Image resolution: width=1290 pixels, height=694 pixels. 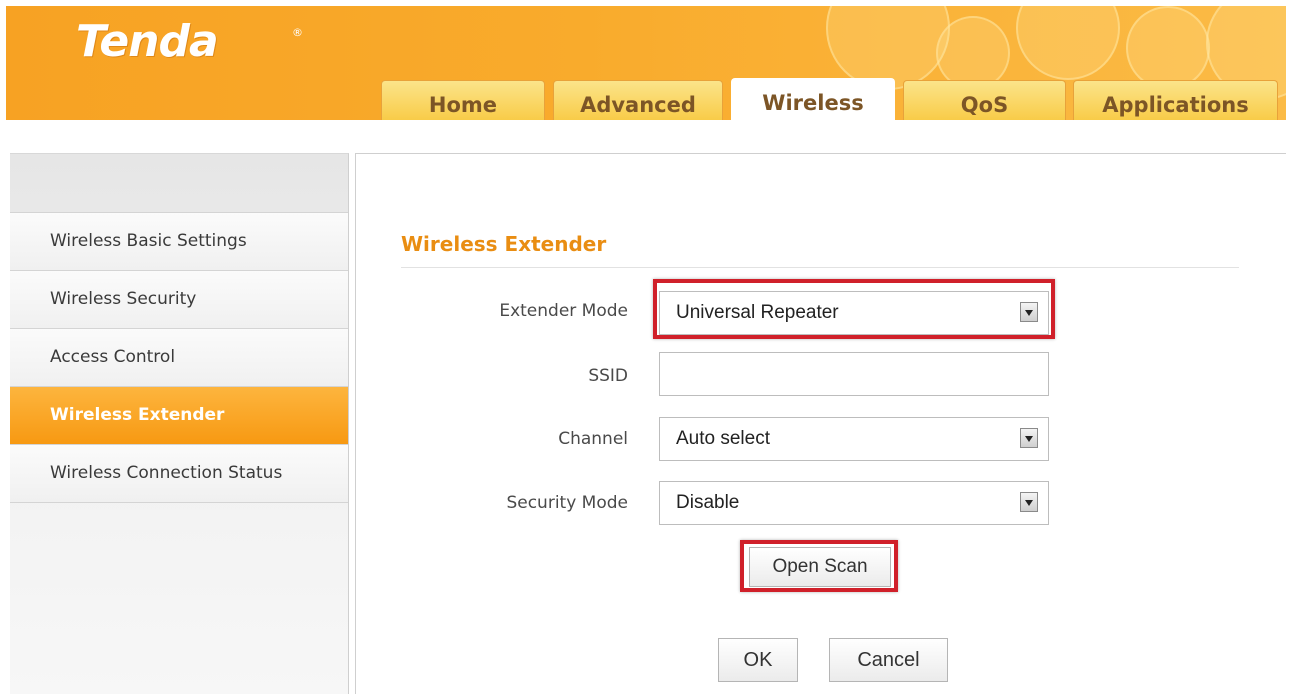 What do you see at coordinates (1175, 100) in the screenshot?
I see `tab-applications: Applications` at bounding box center [1175, 100].